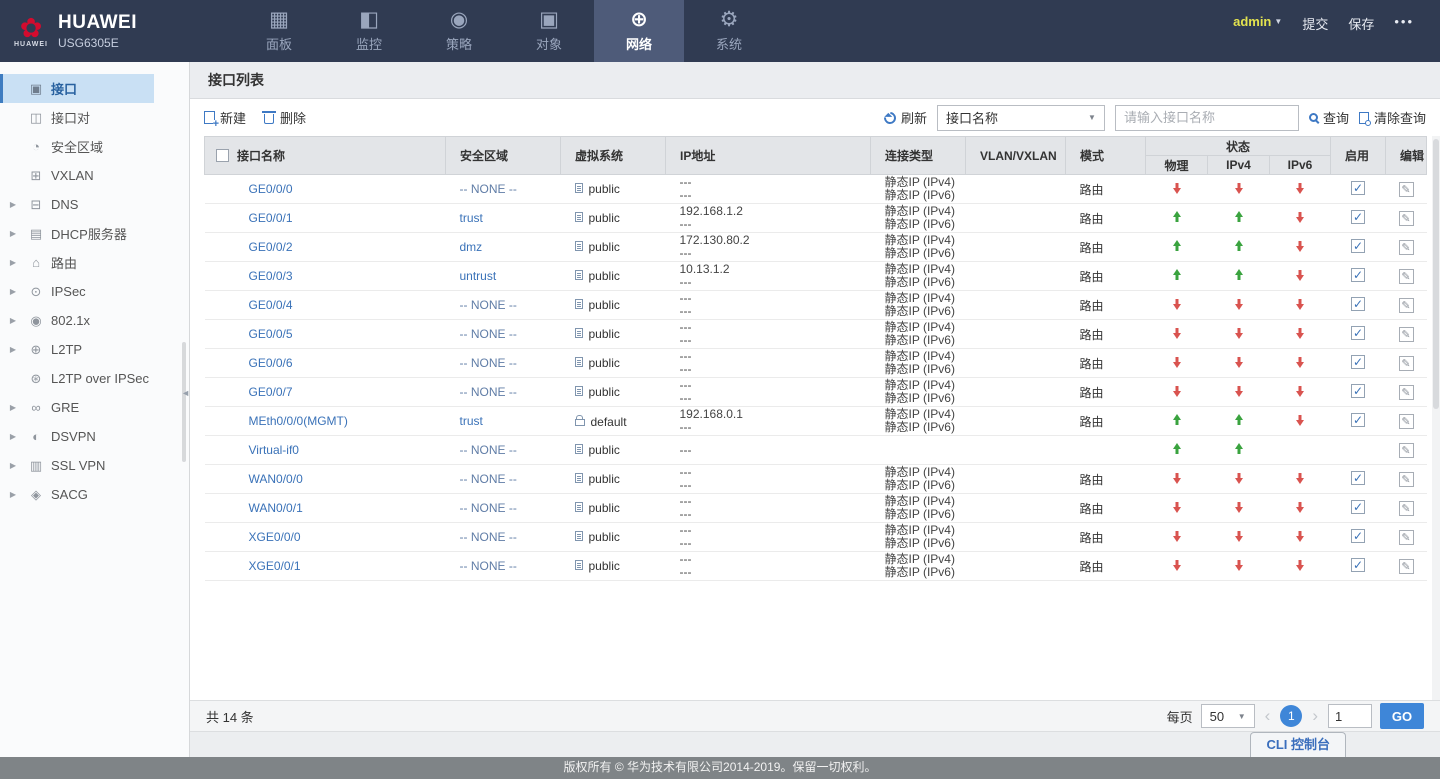 This screenshot has height=779, width=1440. I want to click on nav-tab-monitor: ◧ 监控, so click(369, 31).